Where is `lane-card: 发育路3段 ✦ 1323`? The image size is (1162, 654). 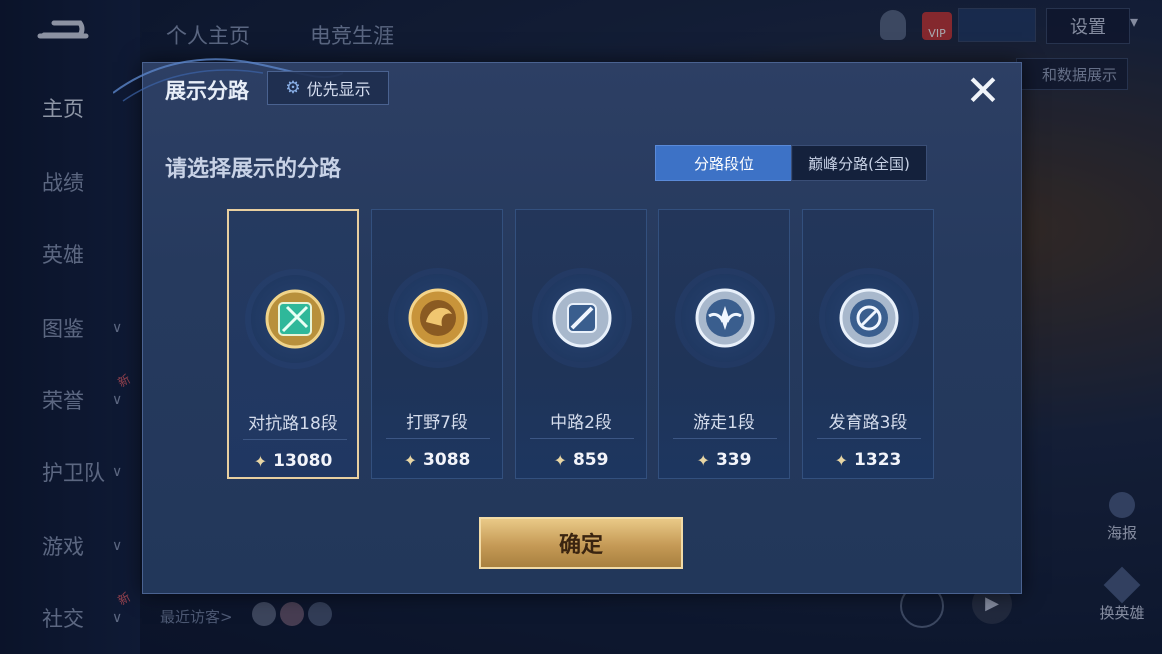 lane-card: 发育路3段 ✦ 1323 is located at coordinates (868, 344).